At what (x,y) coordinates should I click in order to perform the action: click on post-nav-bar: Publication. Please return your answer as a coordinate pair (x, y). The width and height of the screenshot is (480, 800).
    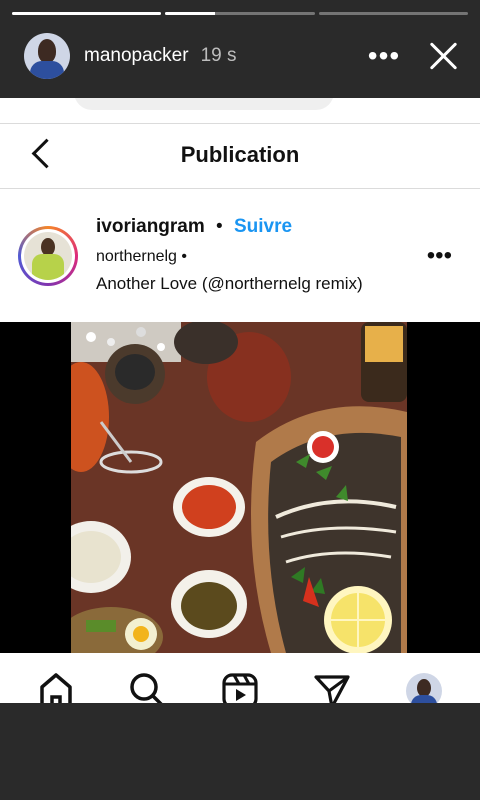
    Looking at the image, I should click on (240, 156).